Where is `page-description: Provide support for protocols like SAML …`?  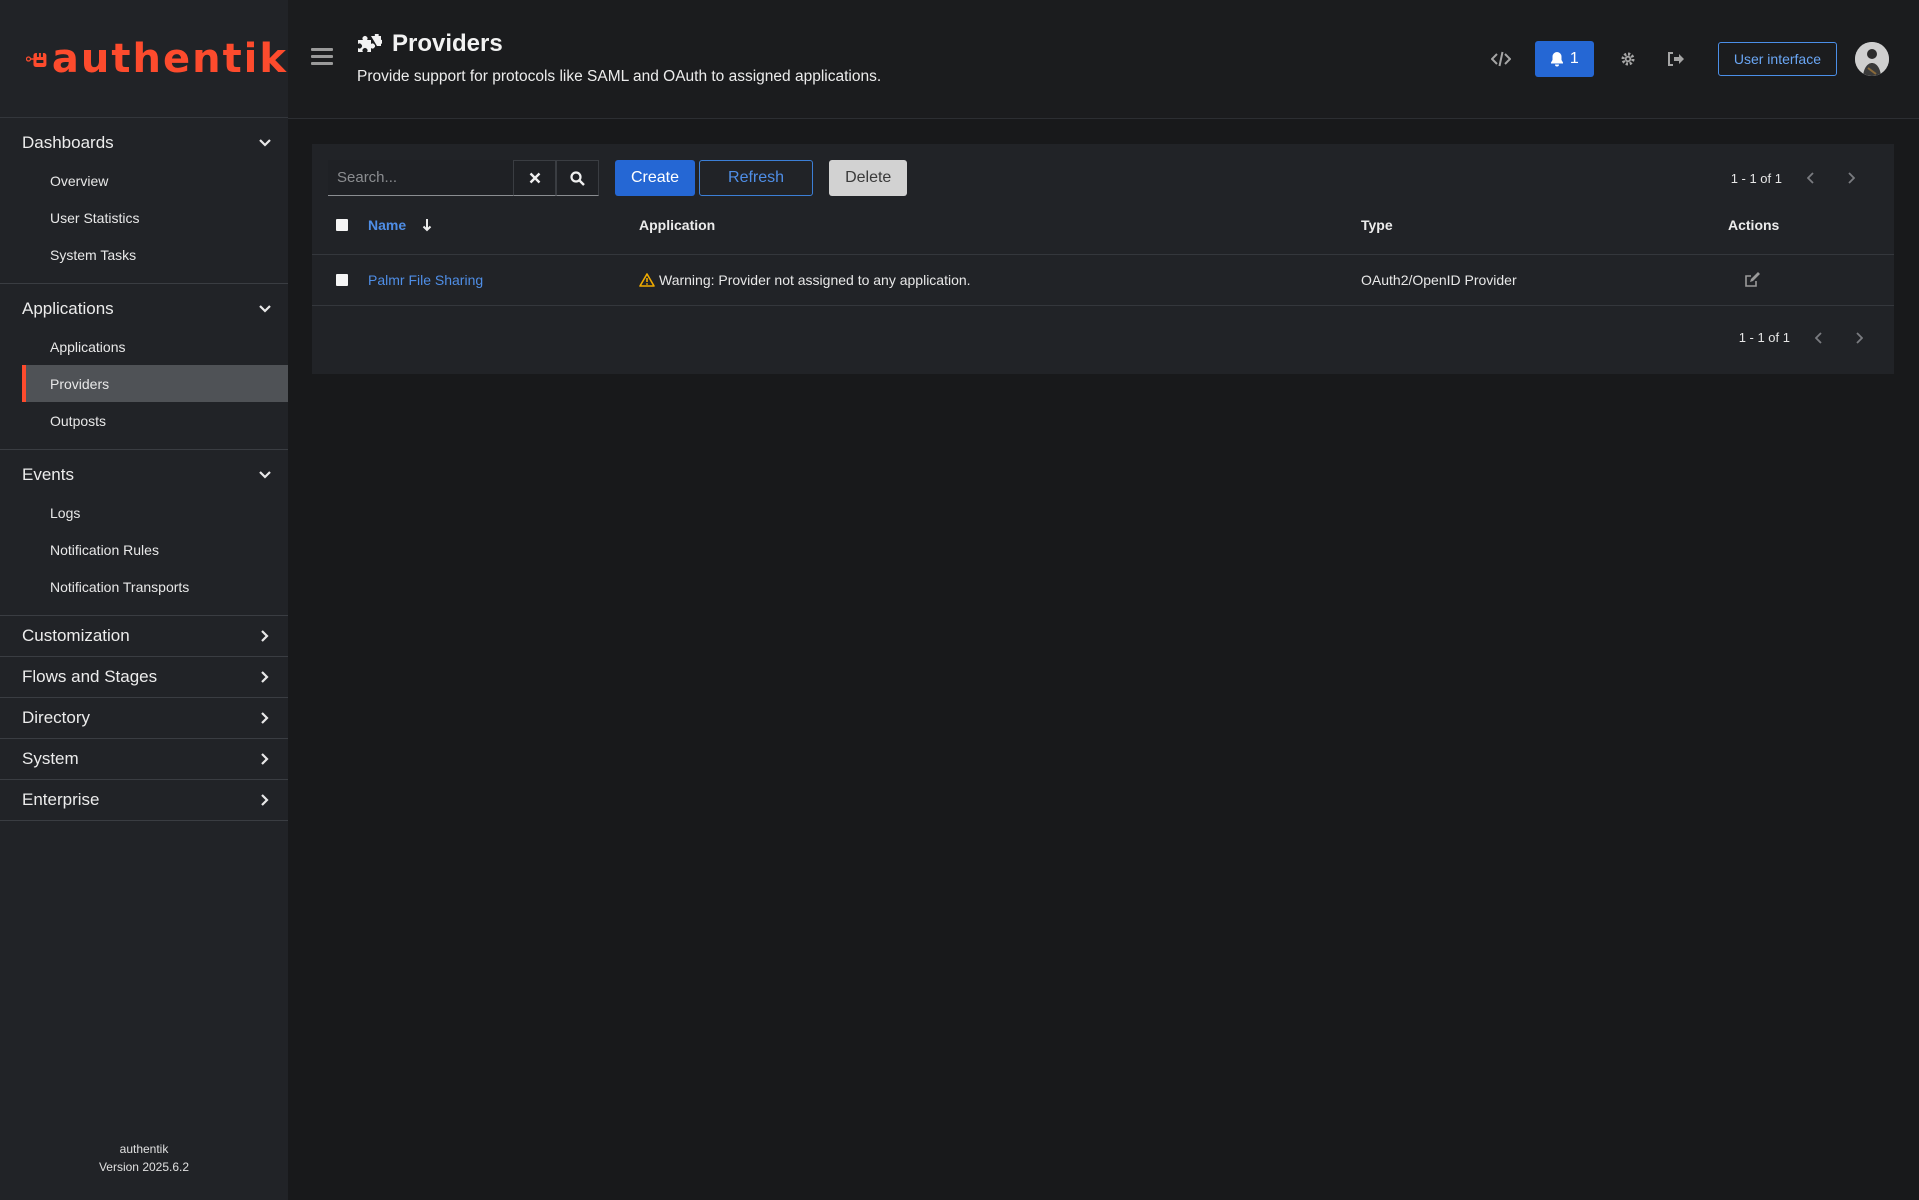
page-description: Provide support for protocols like SAML … is located at coordinates (619, 76).